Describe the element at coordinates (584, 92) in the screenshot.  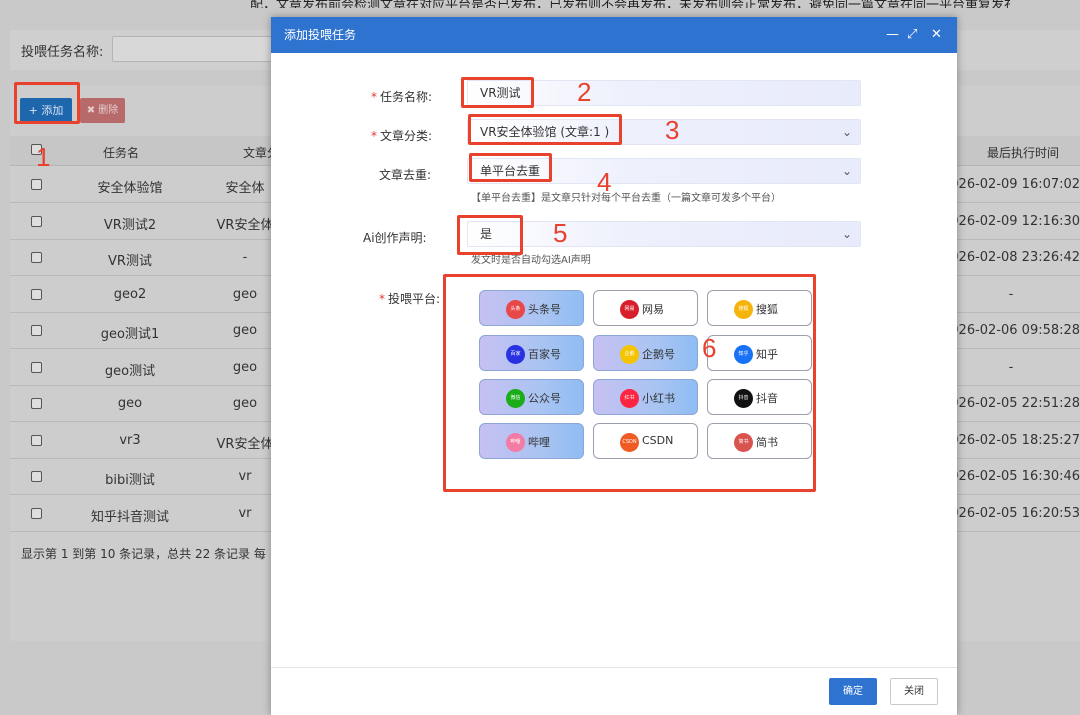
I see `annotation-2: 2` at that location.